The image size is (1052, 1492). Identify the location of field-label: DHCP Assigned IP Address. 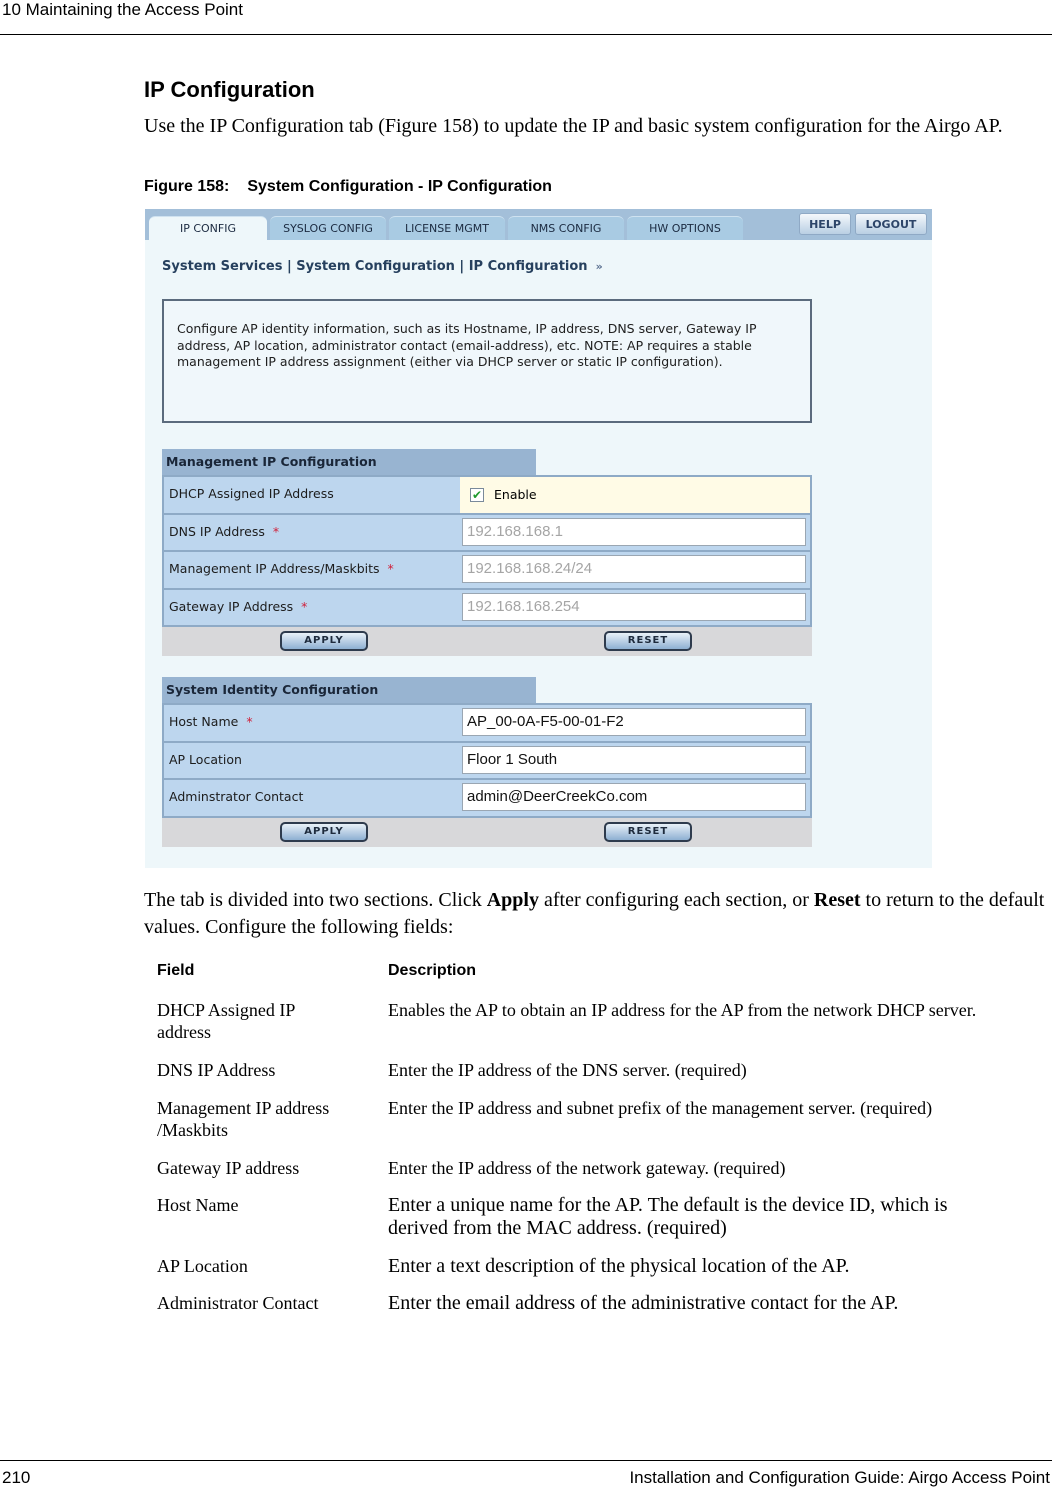
(311, 495).